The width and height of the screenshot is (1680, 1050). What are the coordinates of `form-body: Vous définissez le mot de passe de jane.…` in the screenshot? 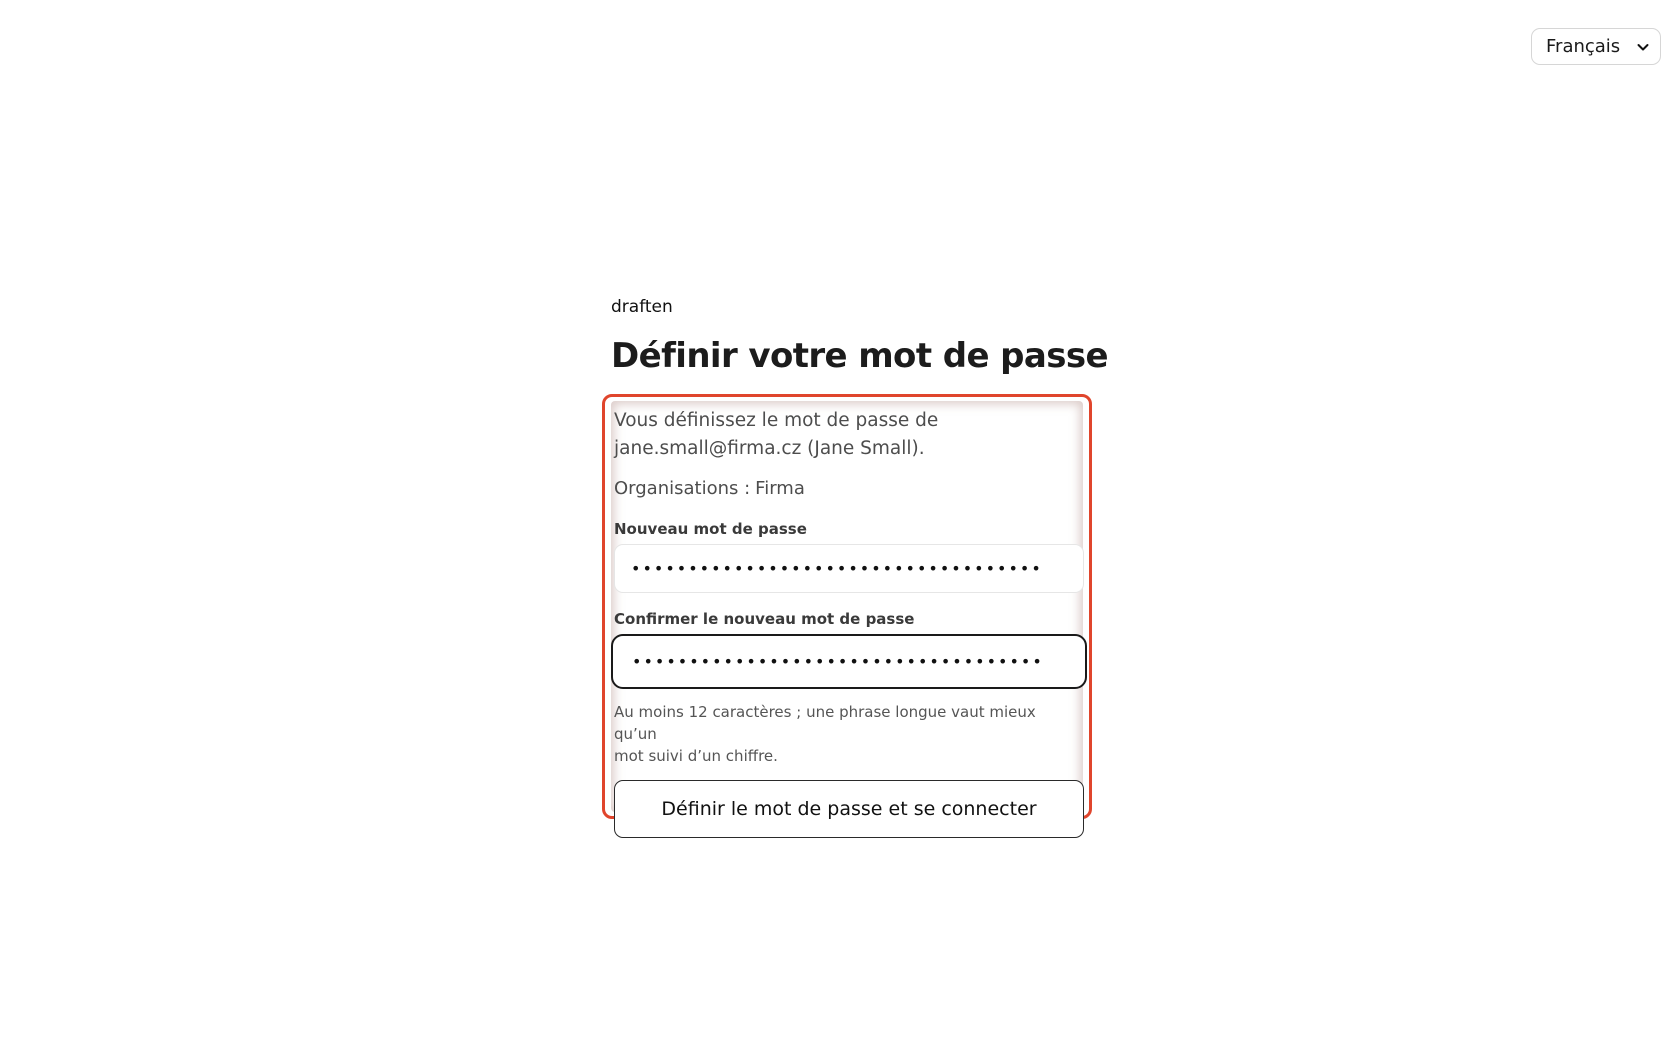 It's located at (849, 619).